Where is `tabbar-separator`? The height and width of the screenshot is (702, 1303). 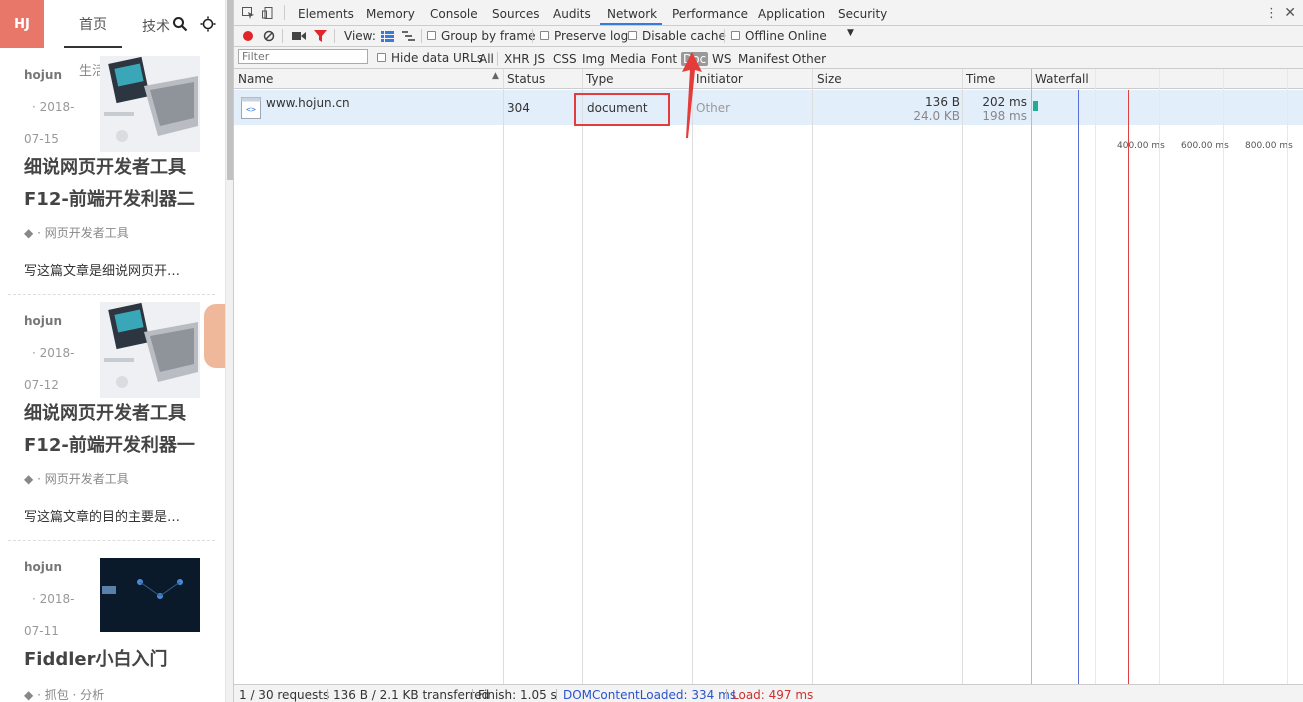 tabbar-separator is located at coordinates (284, 12).